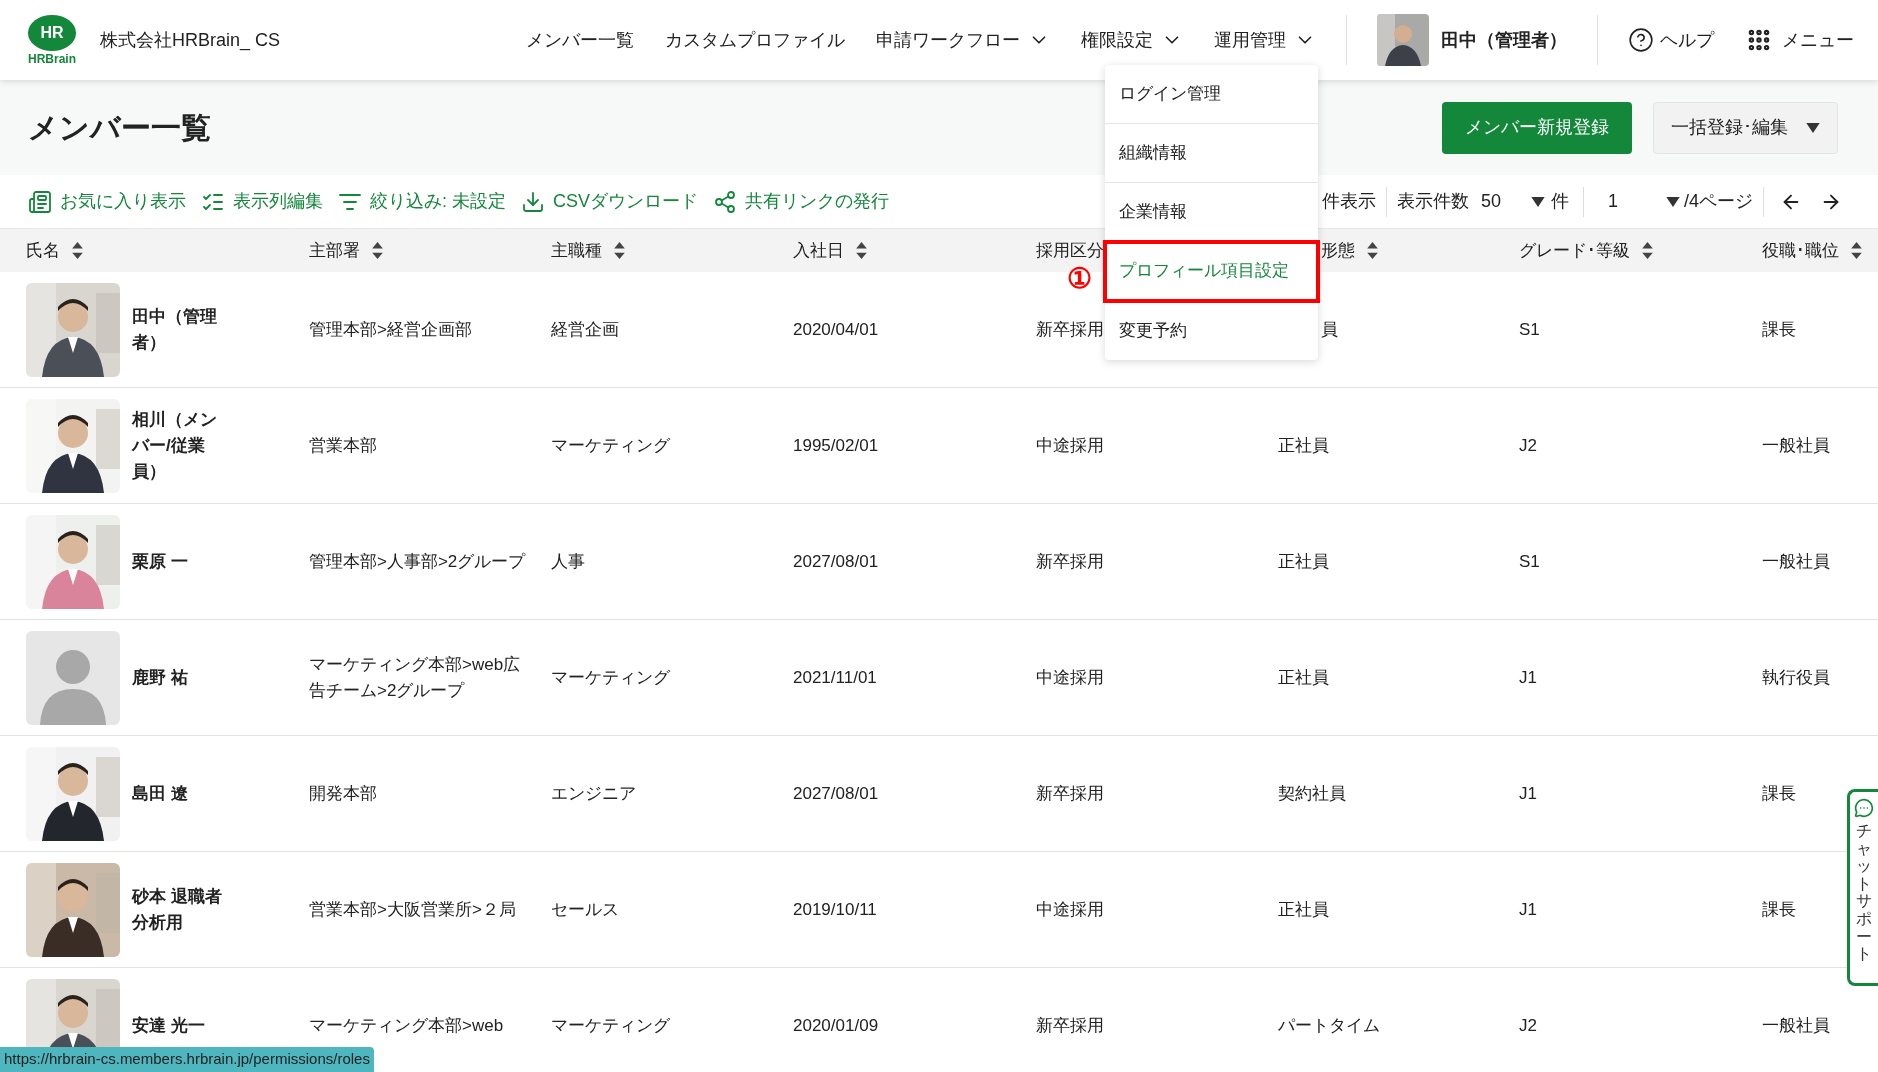  What do you see at coordinates (1644, 201) in the screenshot?
I see `page-select: 1` at bounding box center [1644, 201].